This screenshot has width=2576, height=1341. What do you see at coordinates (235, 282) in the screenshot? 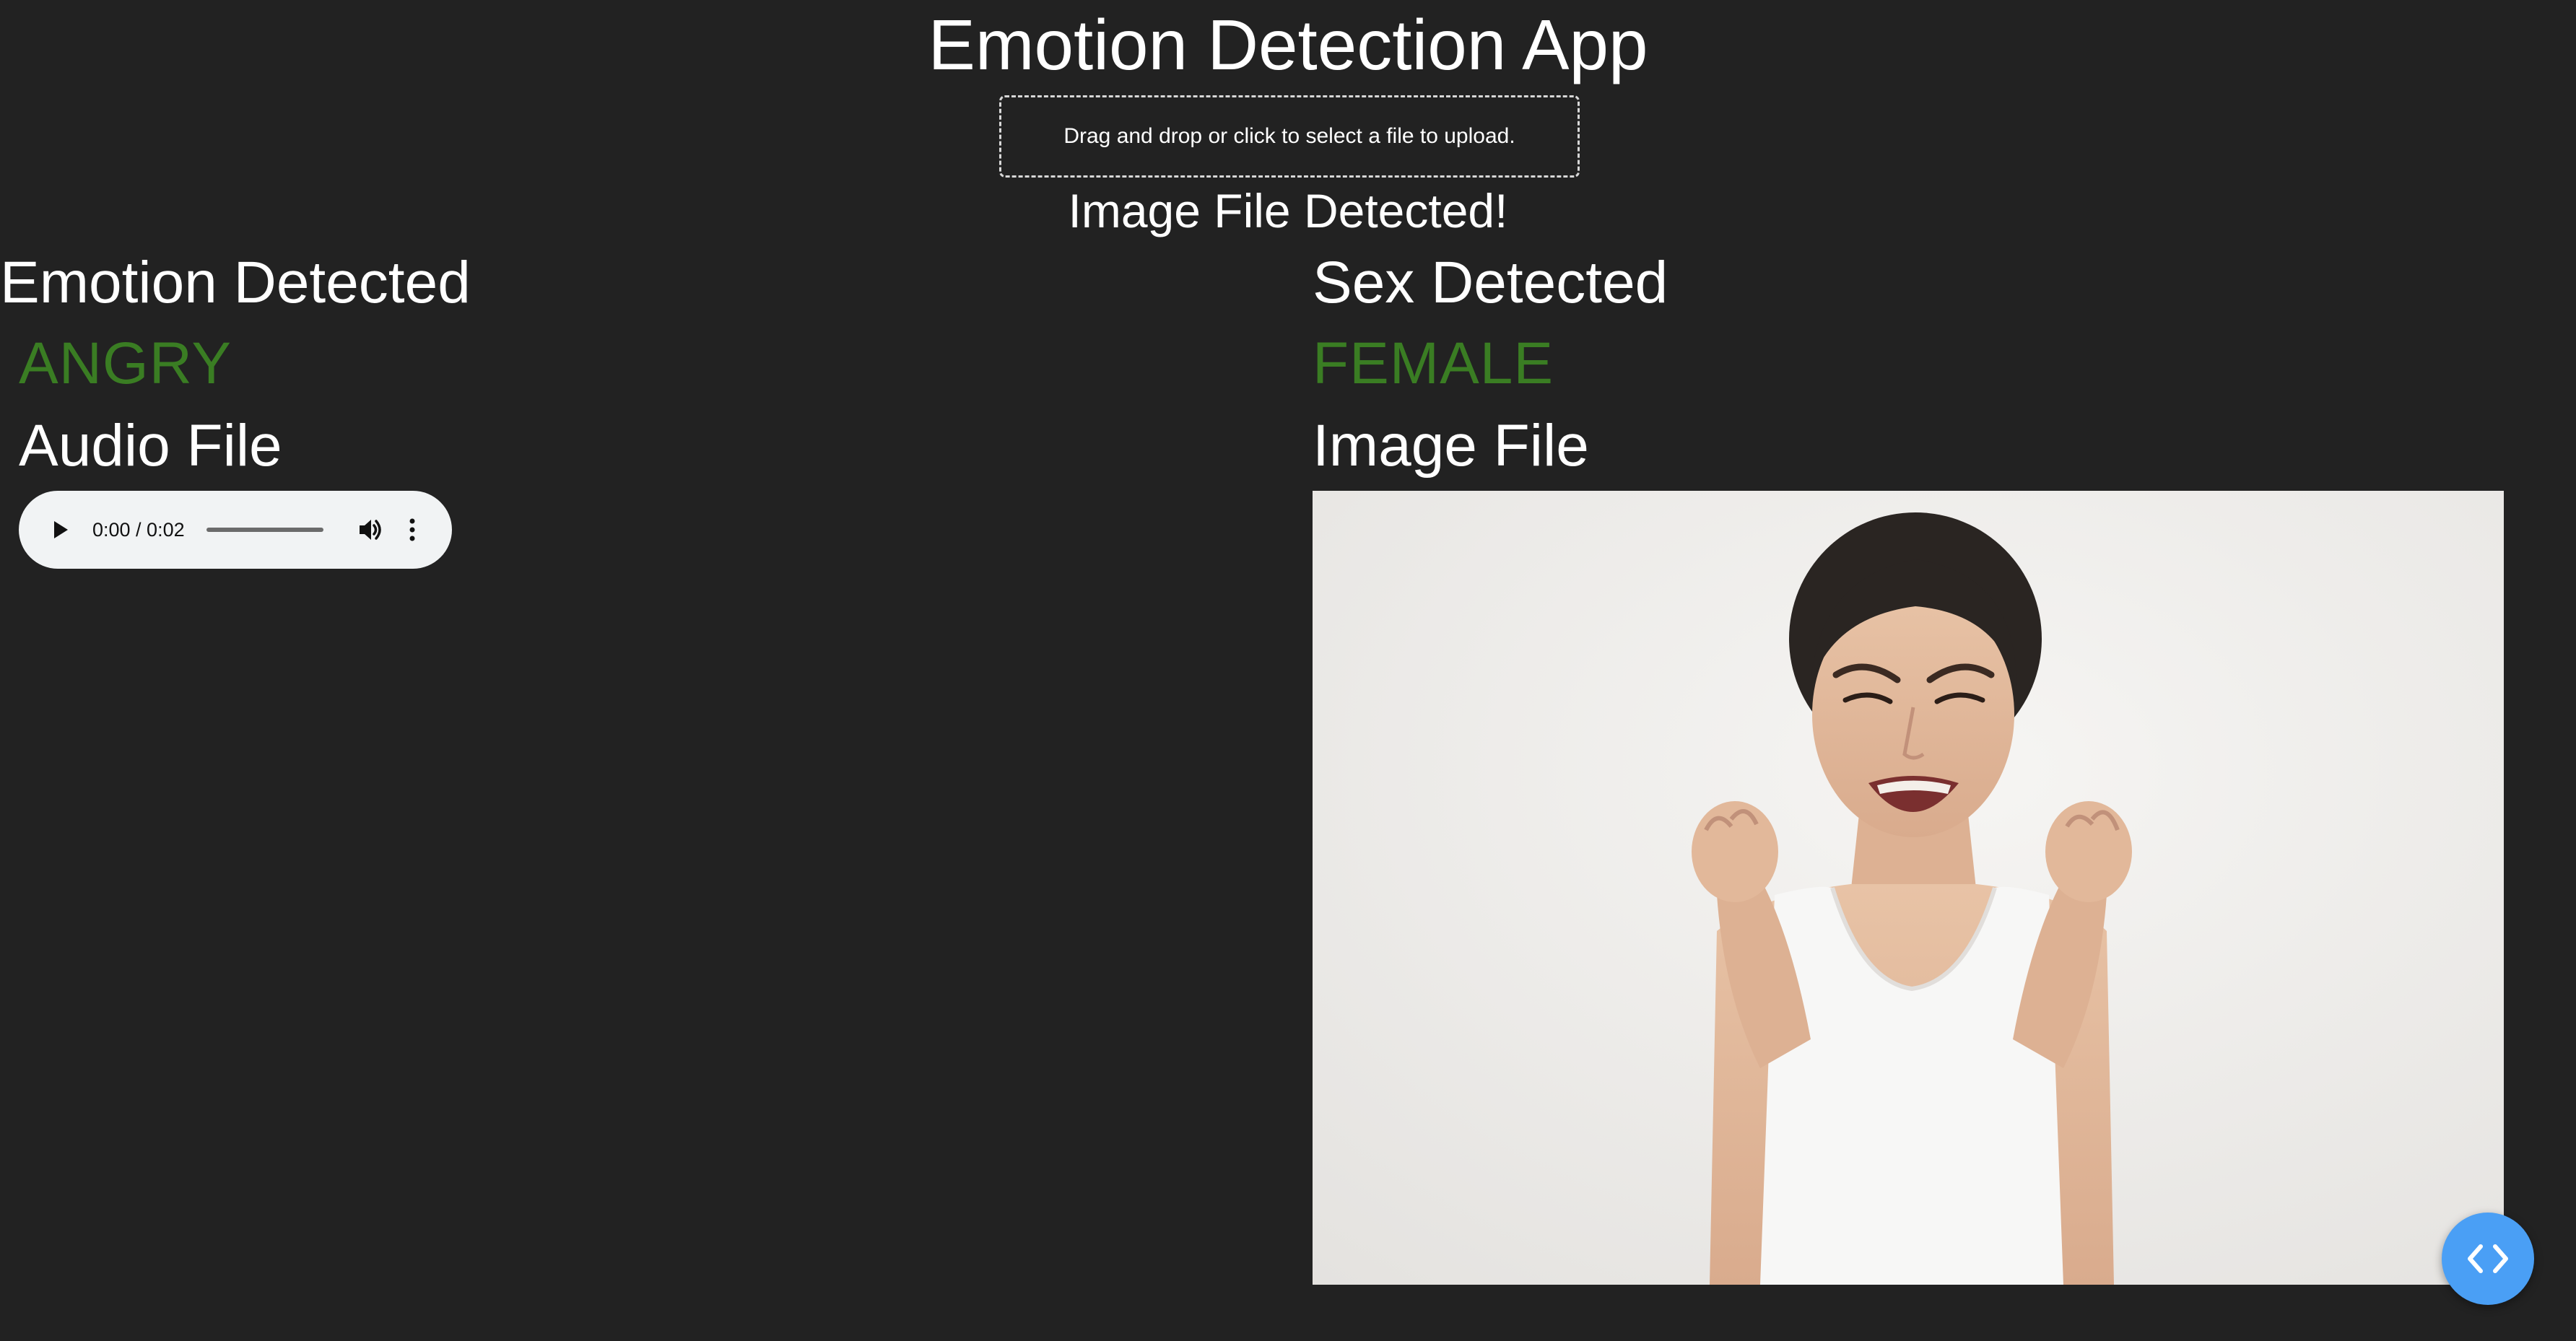
I see `emotion-heading: Emotion Detected` at bounding box center [235, 282].